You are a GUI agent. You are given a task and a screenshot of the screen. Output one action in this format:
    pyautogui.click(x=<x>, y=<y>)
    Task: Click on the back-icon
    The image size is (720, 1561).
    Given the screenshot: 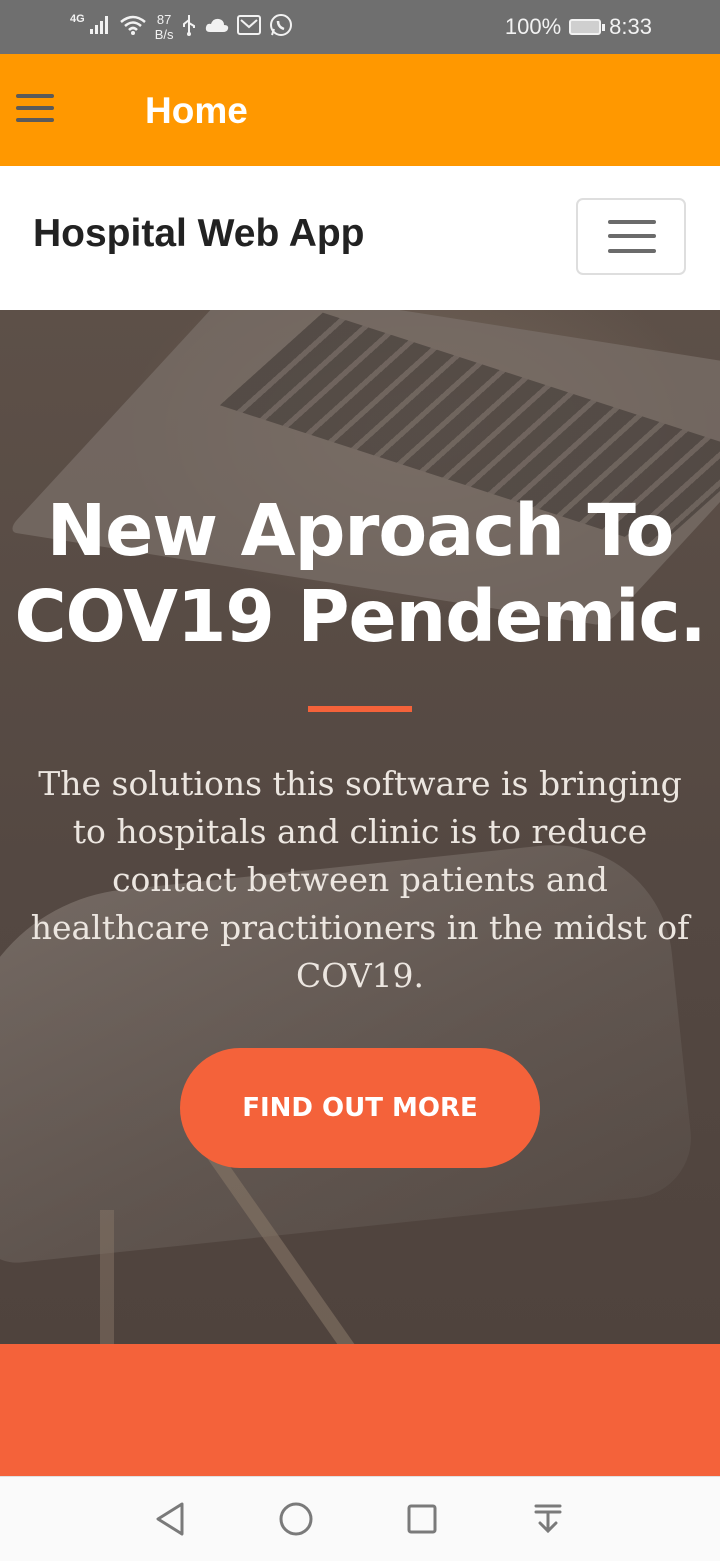 What is the action you would take?
    pyautogui.click(x=170, y=1519)
    